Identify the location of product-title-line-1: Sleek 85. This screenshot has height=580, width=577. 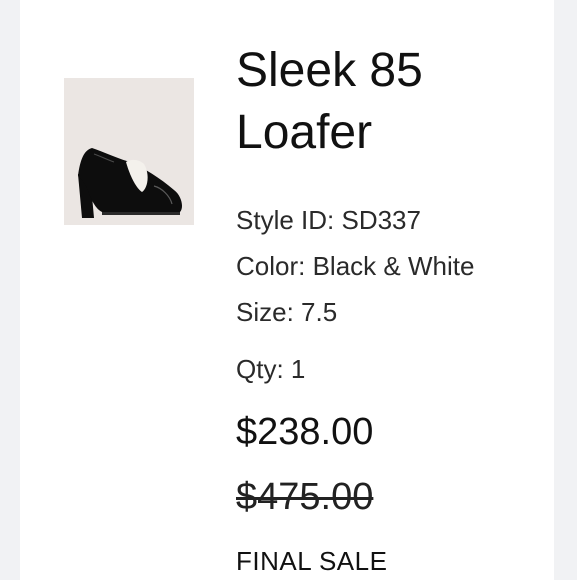
(329, 70).